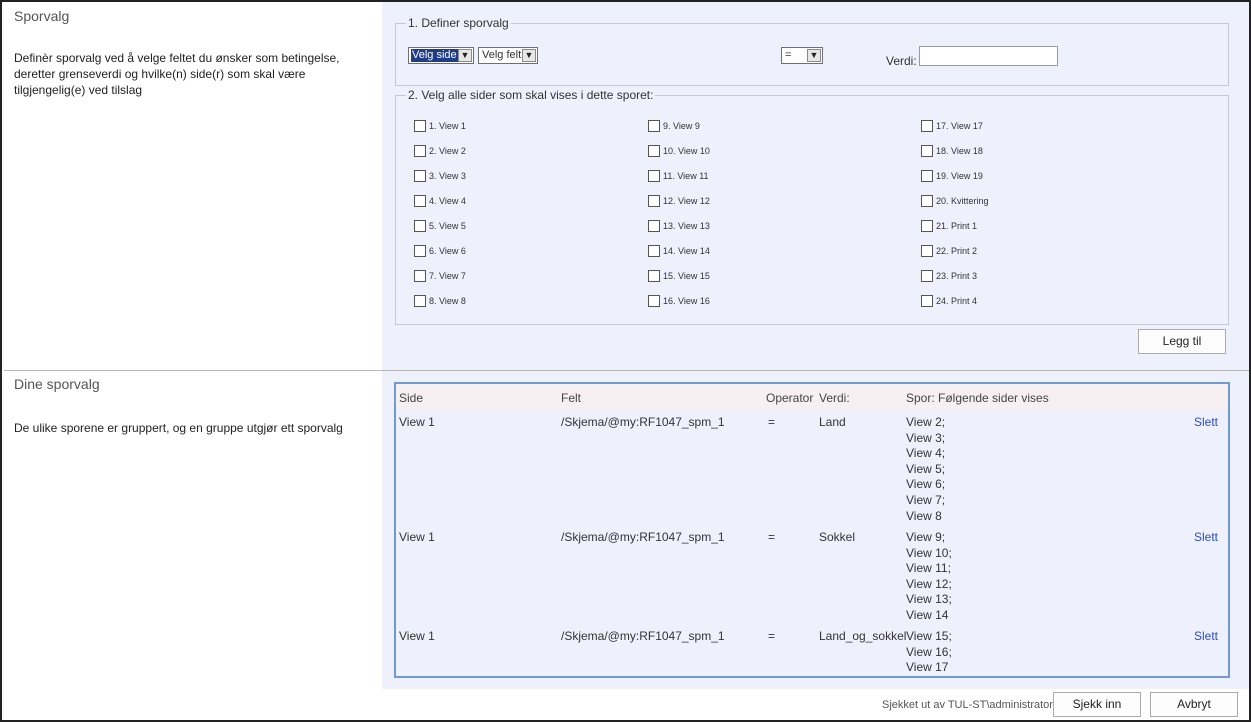  Describe the element at coordinates (686, 201) in the screenshot. I see `page-checkbox-label: 12. View 12` at that location.